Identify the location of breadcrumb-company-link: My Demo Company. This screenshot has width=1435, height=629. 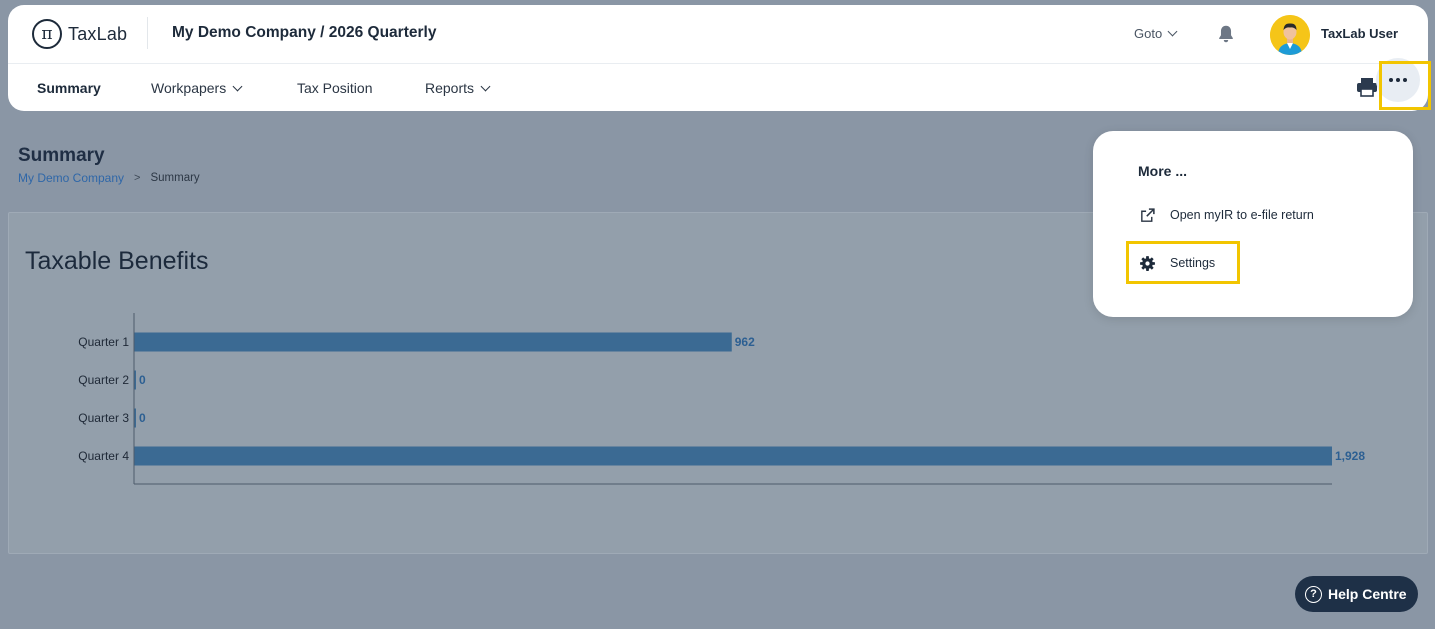
(71, 178).